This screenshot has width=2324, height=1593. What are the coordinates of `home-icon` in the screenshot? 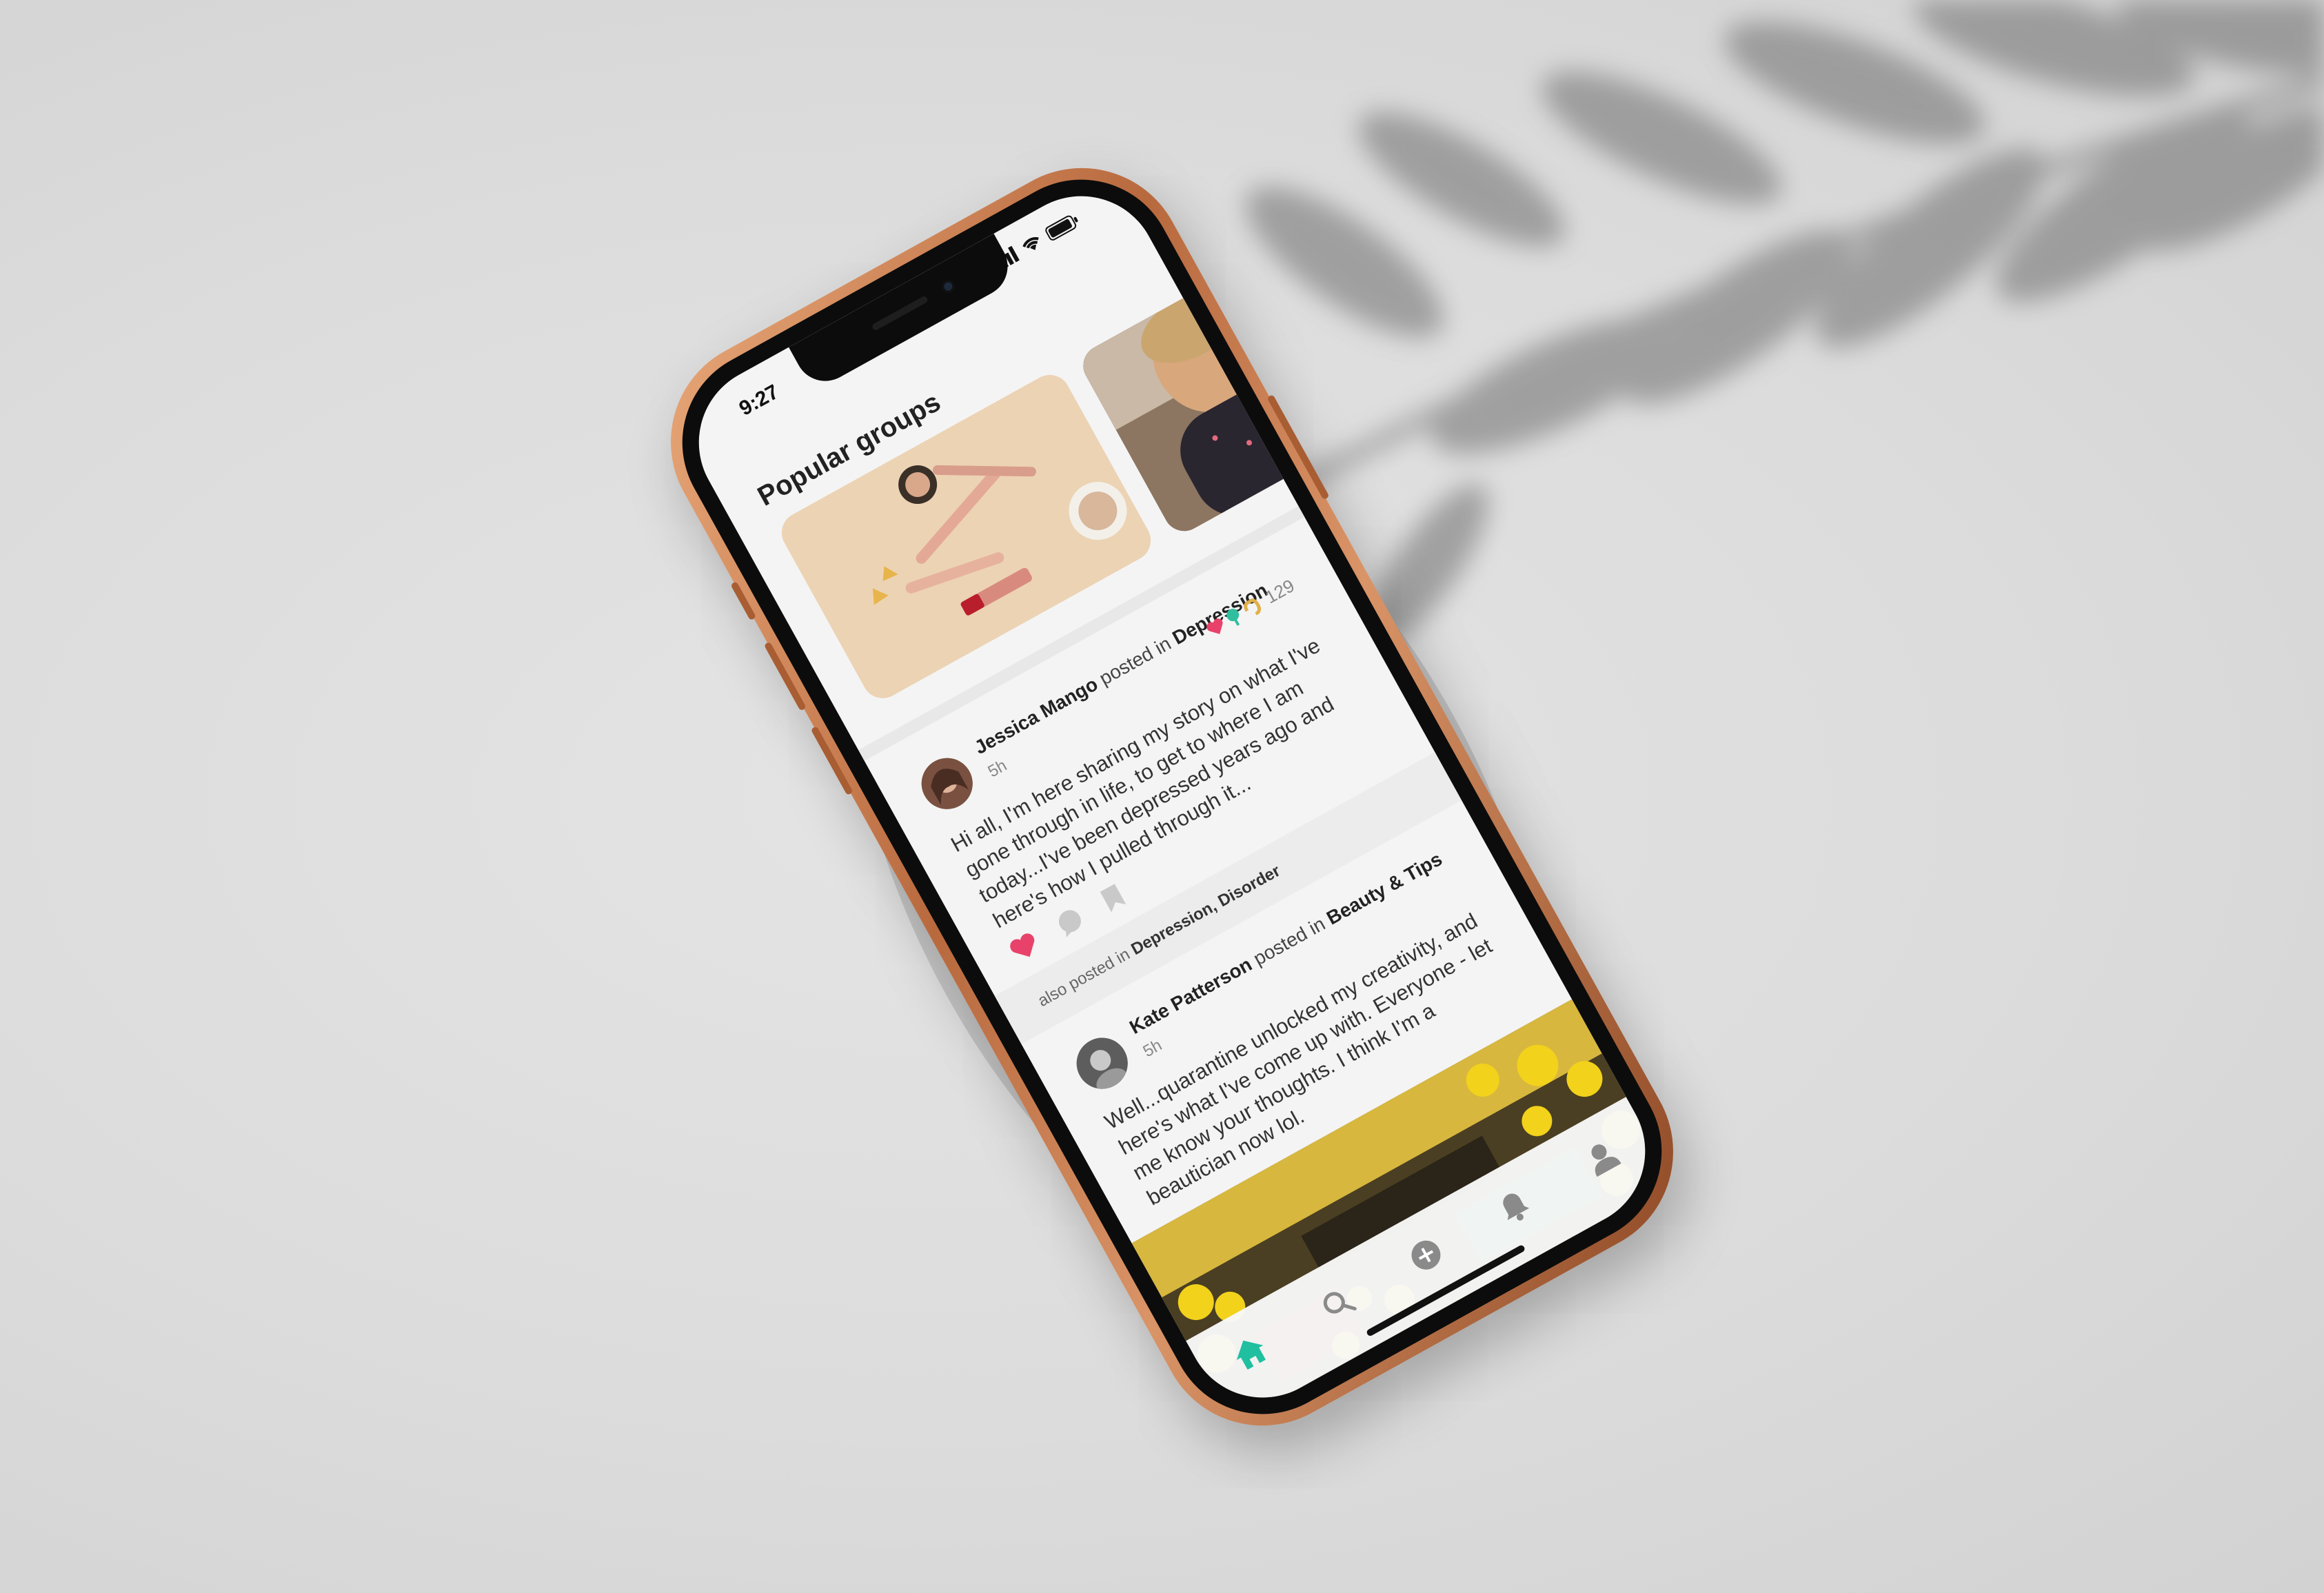 It's located at (1251, 1355).